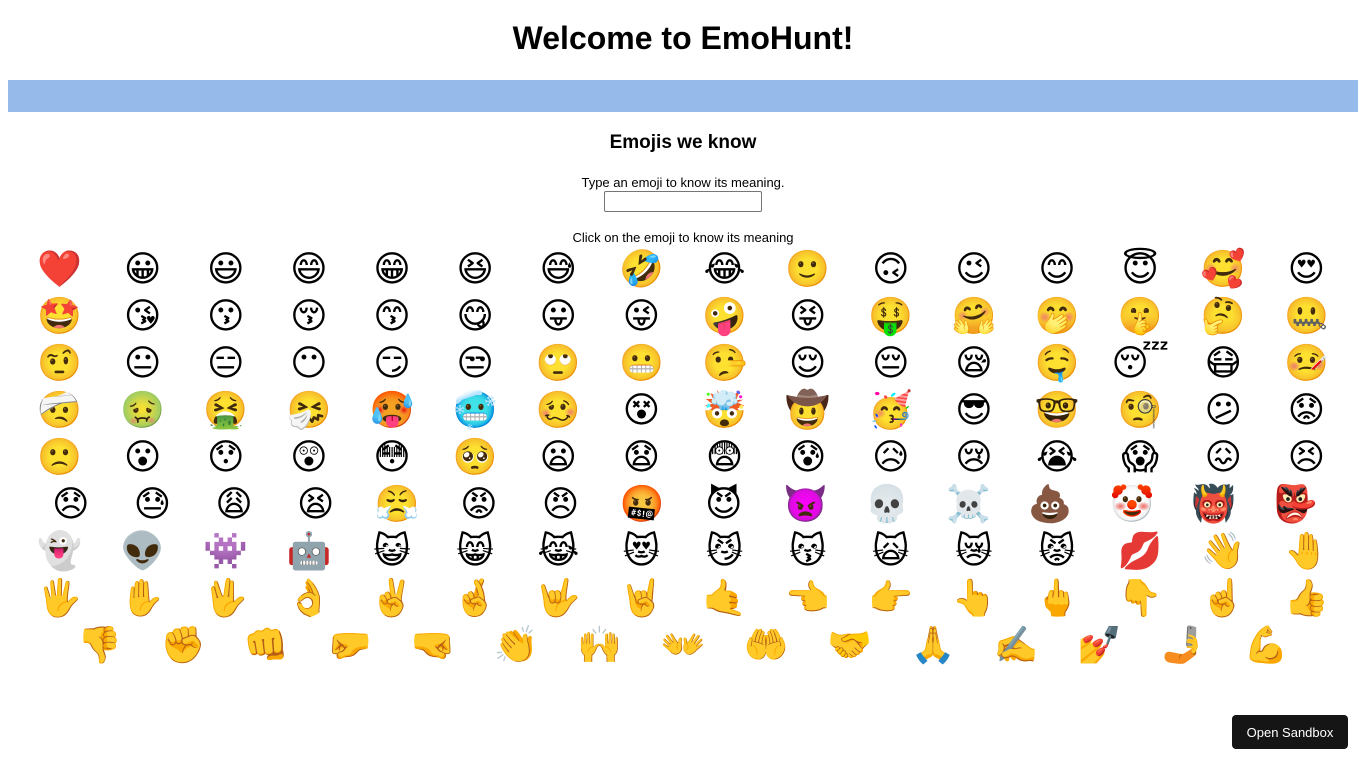 Image resolution: width=1366 pixels, height=768 pixels. Describe the element at coordinates (1306, 317) in the screenshot. I see `emoji-item: 🤐` at that location.